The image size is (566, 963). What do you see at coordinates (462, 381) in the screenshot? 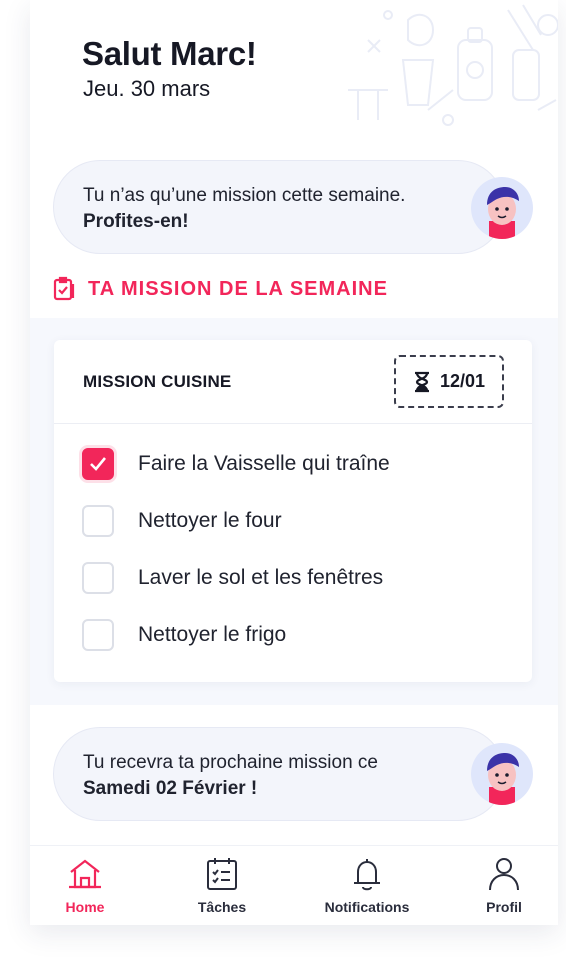
I see `deadline-date: 12/01` at bounding box center [462, 381].